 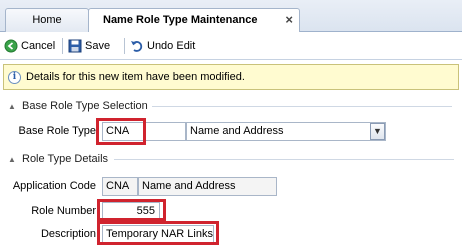 What do you see at coordinates (11, 46) in the screenshot?
I see `cancel-icon` at bounding box center [11, 46].